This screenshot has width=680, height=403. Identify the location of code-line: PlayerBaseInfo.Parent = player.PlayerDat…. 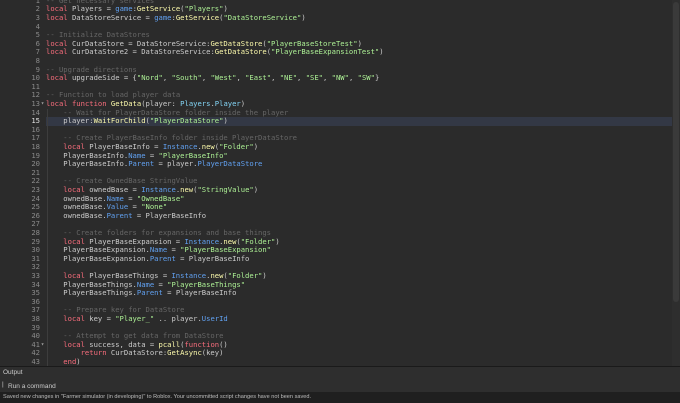
(359, 164).